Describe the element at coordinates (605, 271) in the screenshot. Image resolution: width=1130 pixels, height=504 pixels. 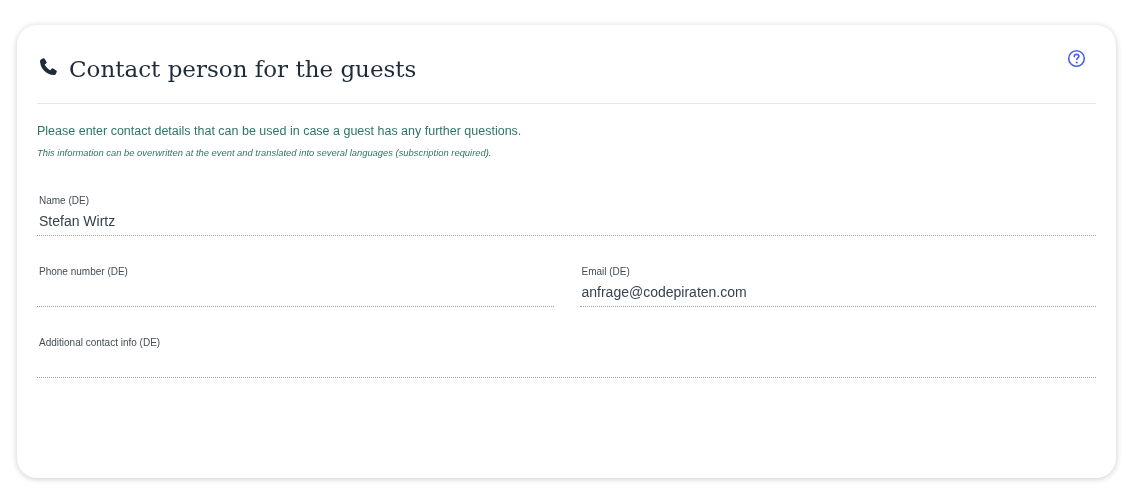
I see `field-label: Email (DE)` at that location.